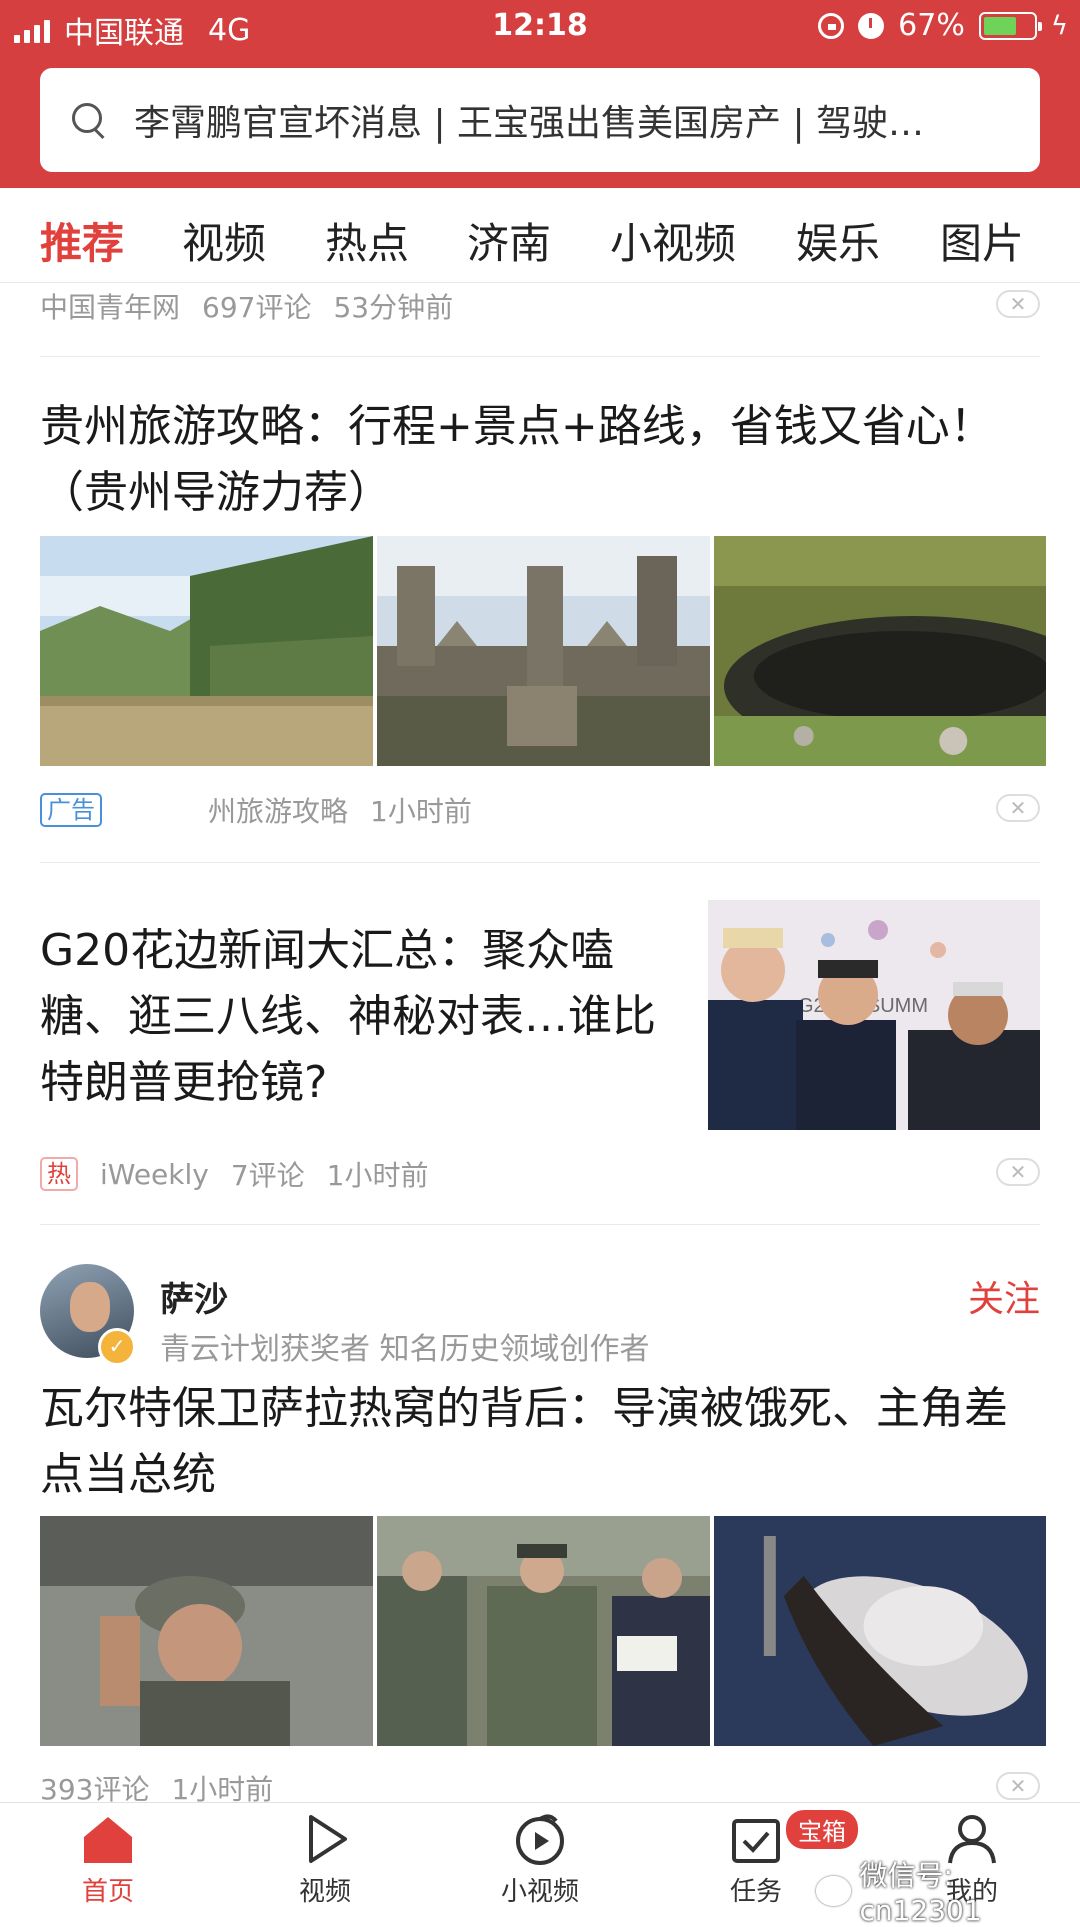  Describe the element at coordinates (89, 120) in the screenshot. I see `search-icon` at that location.